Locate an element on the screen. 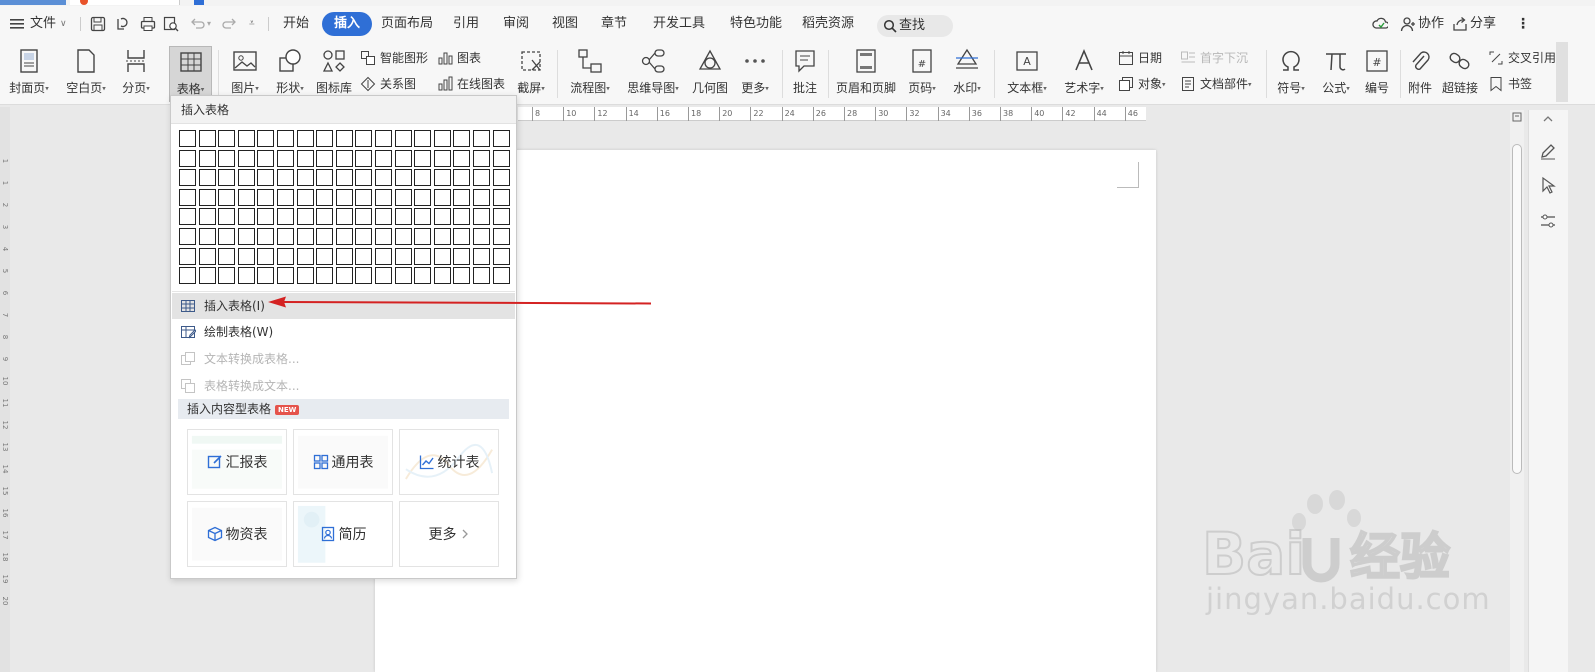 This screenshot has width=1595, height=672. document-tab is located at coordinates (125, 2).